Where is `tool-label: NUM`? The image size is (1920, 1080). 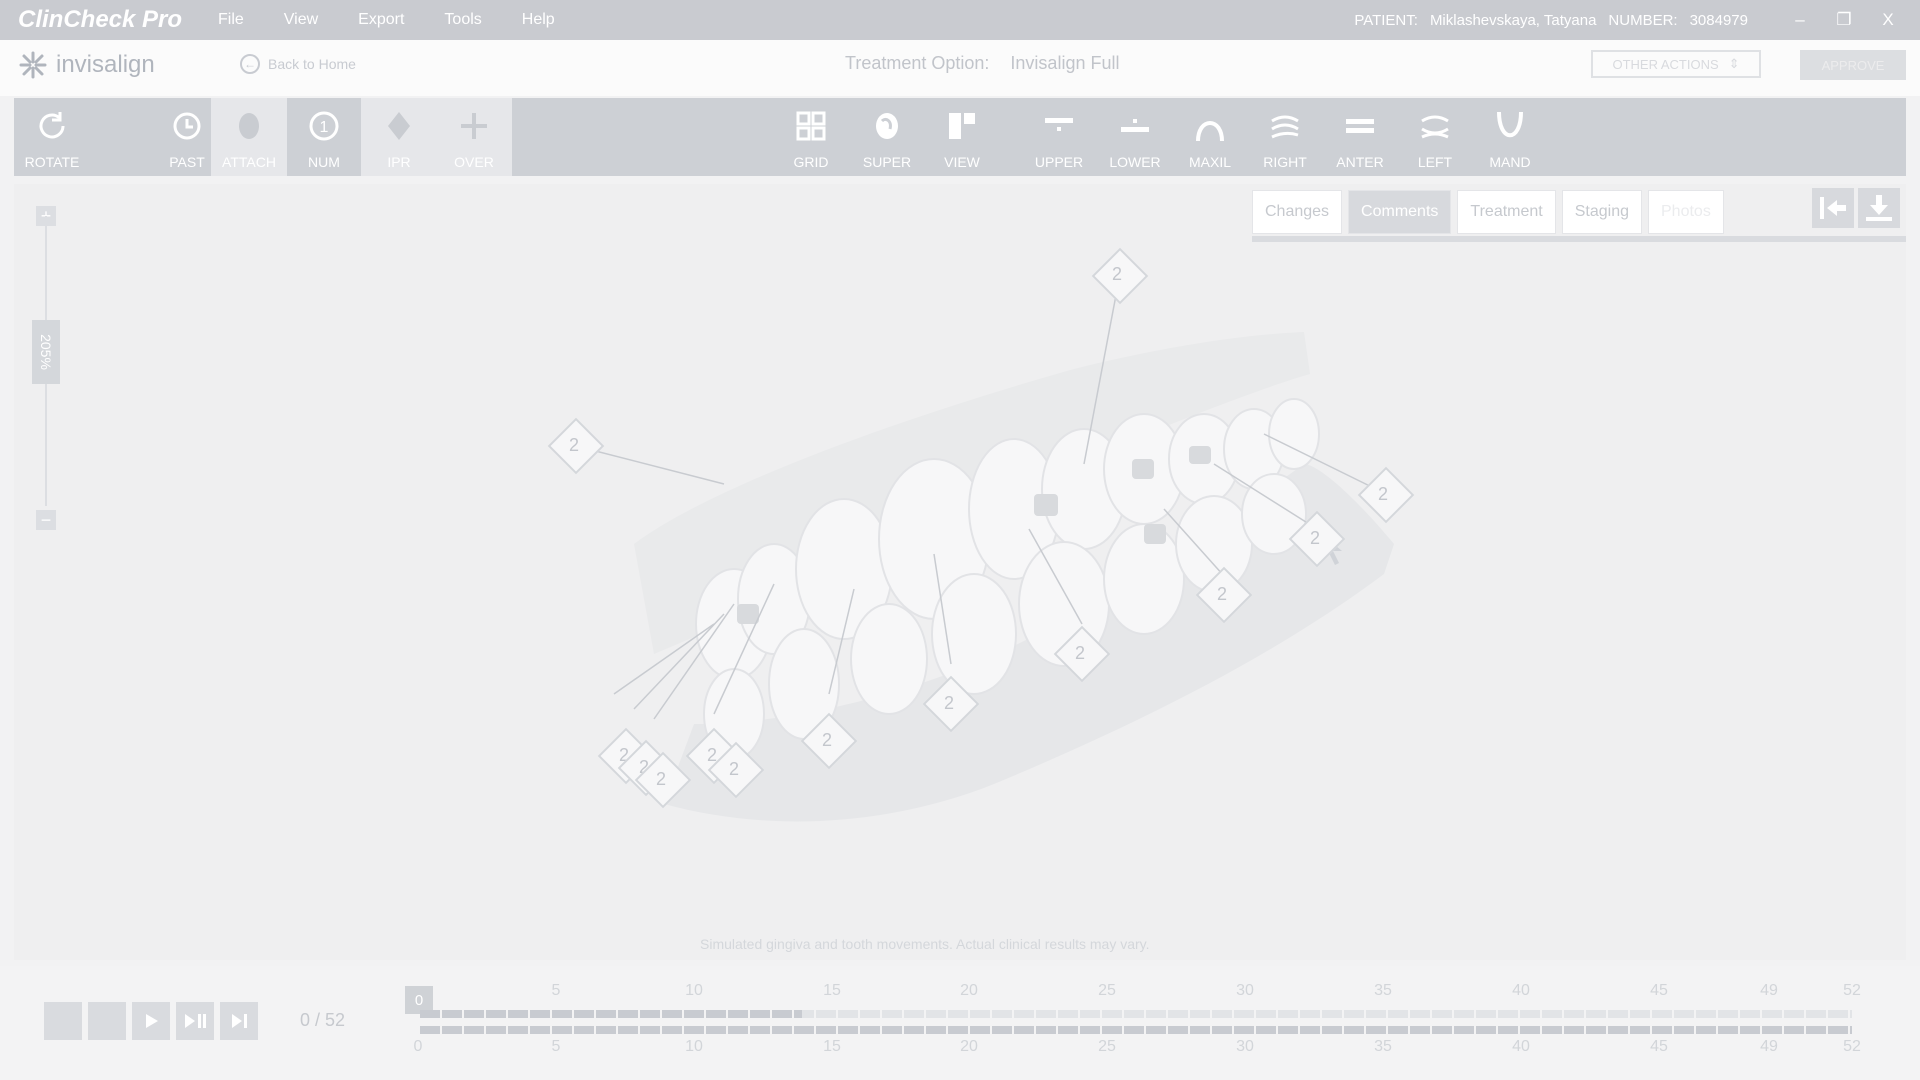 tool-label: NUM is located at coordinates (324, 162).